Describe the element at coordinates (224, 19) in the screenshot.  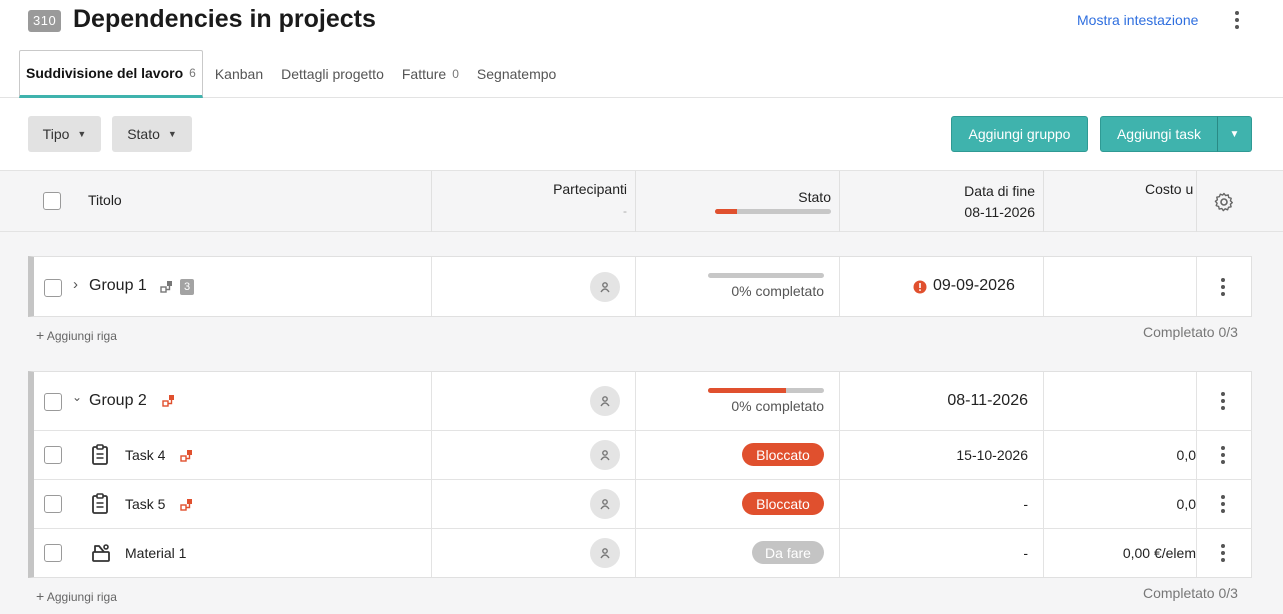
I see `page-title: Dependencies in projects` at that location.